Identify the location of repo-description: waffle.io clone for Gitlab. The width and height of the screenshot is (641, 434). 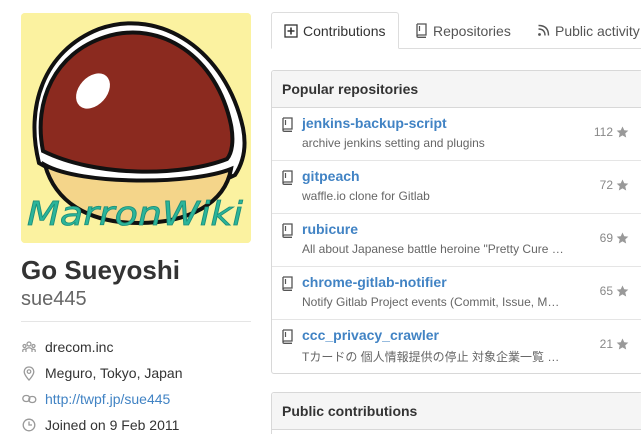
(366, 196).